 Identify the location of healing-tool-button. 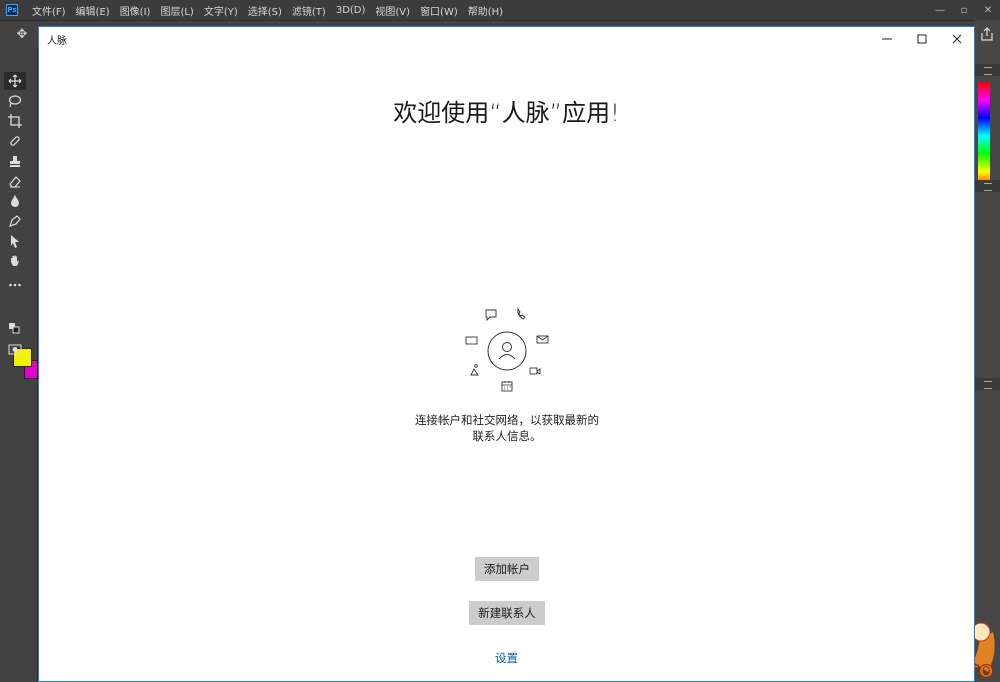
(15, 141).